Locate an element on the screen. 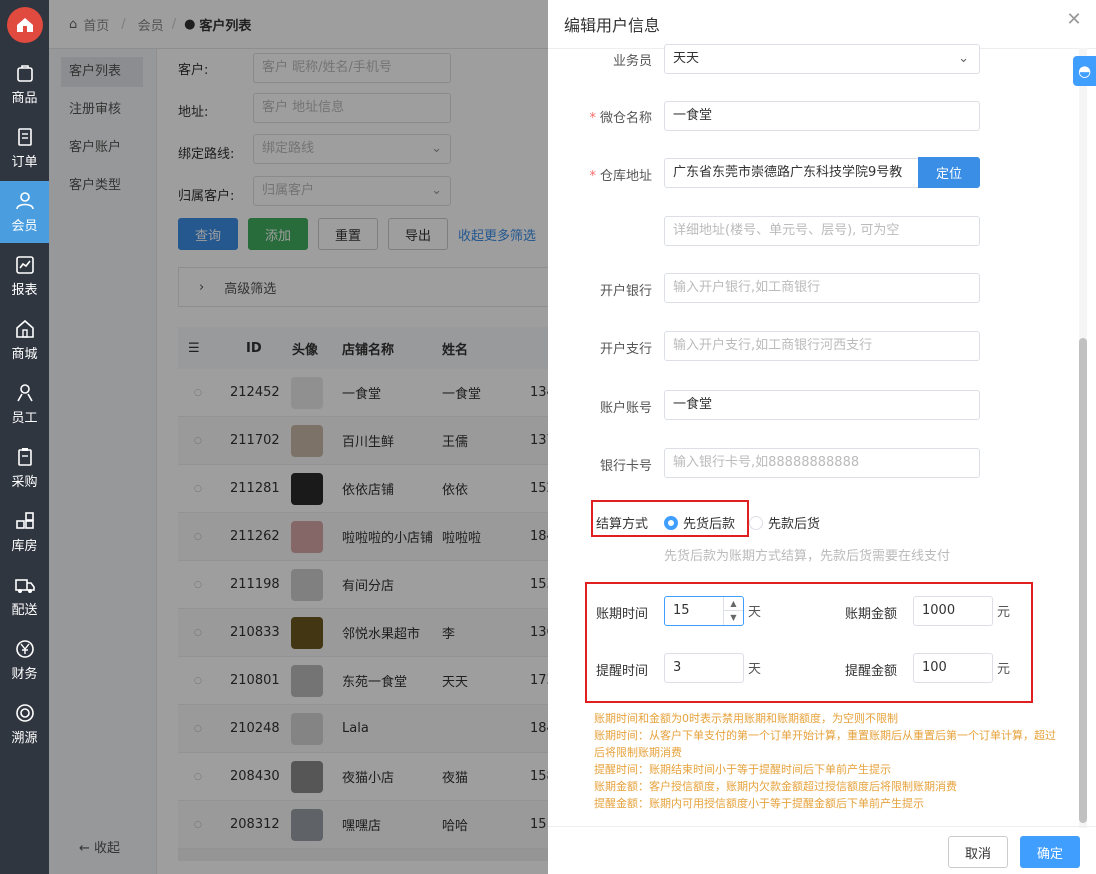 Image resolution: width=1096 pixels, height=874 pixels. period-value: 15 is located at coordinates (681, 610).